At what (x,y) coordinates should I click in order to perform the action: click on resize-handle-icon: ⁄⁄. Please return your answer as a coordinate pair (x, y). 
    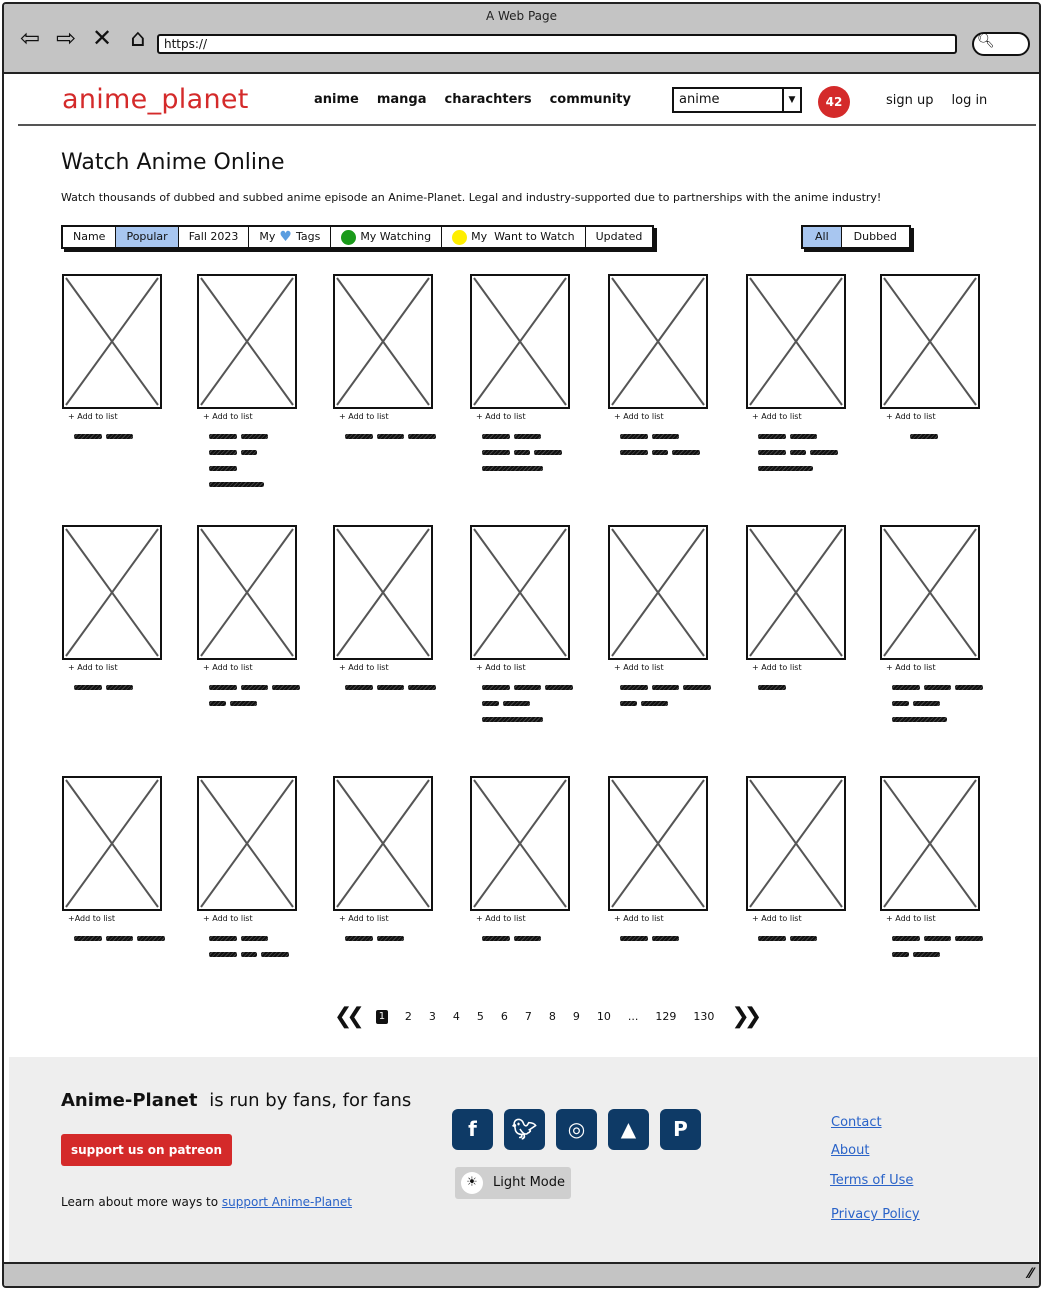
    Looking at the image, I should click on (1030, 1274).